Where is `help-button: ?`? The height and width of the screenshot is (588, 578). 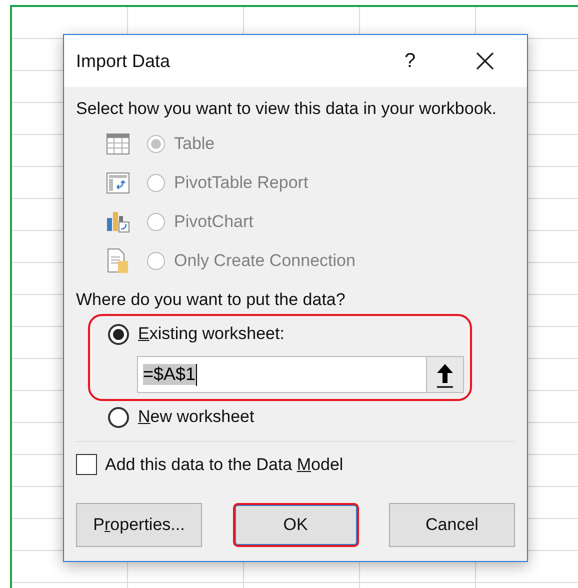 help-button: ? is located at coordinates (410, 61).